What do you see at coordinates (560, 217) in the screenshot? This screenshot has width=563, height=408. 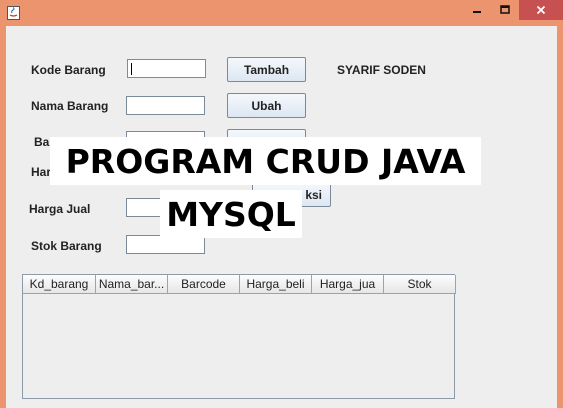 I see `frame-right-border` at bounding box center [560, 217].